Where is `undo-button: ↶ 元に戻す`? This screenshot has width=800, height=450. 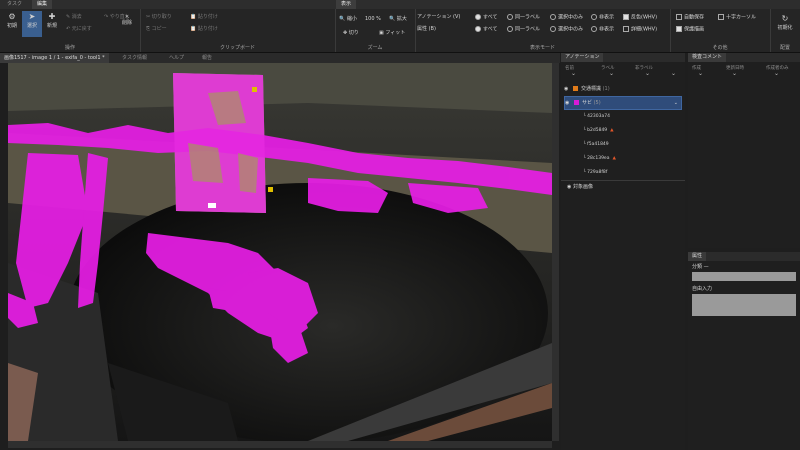
undo-button: ↶ 元に戻す is located at coordinates (79, 29).